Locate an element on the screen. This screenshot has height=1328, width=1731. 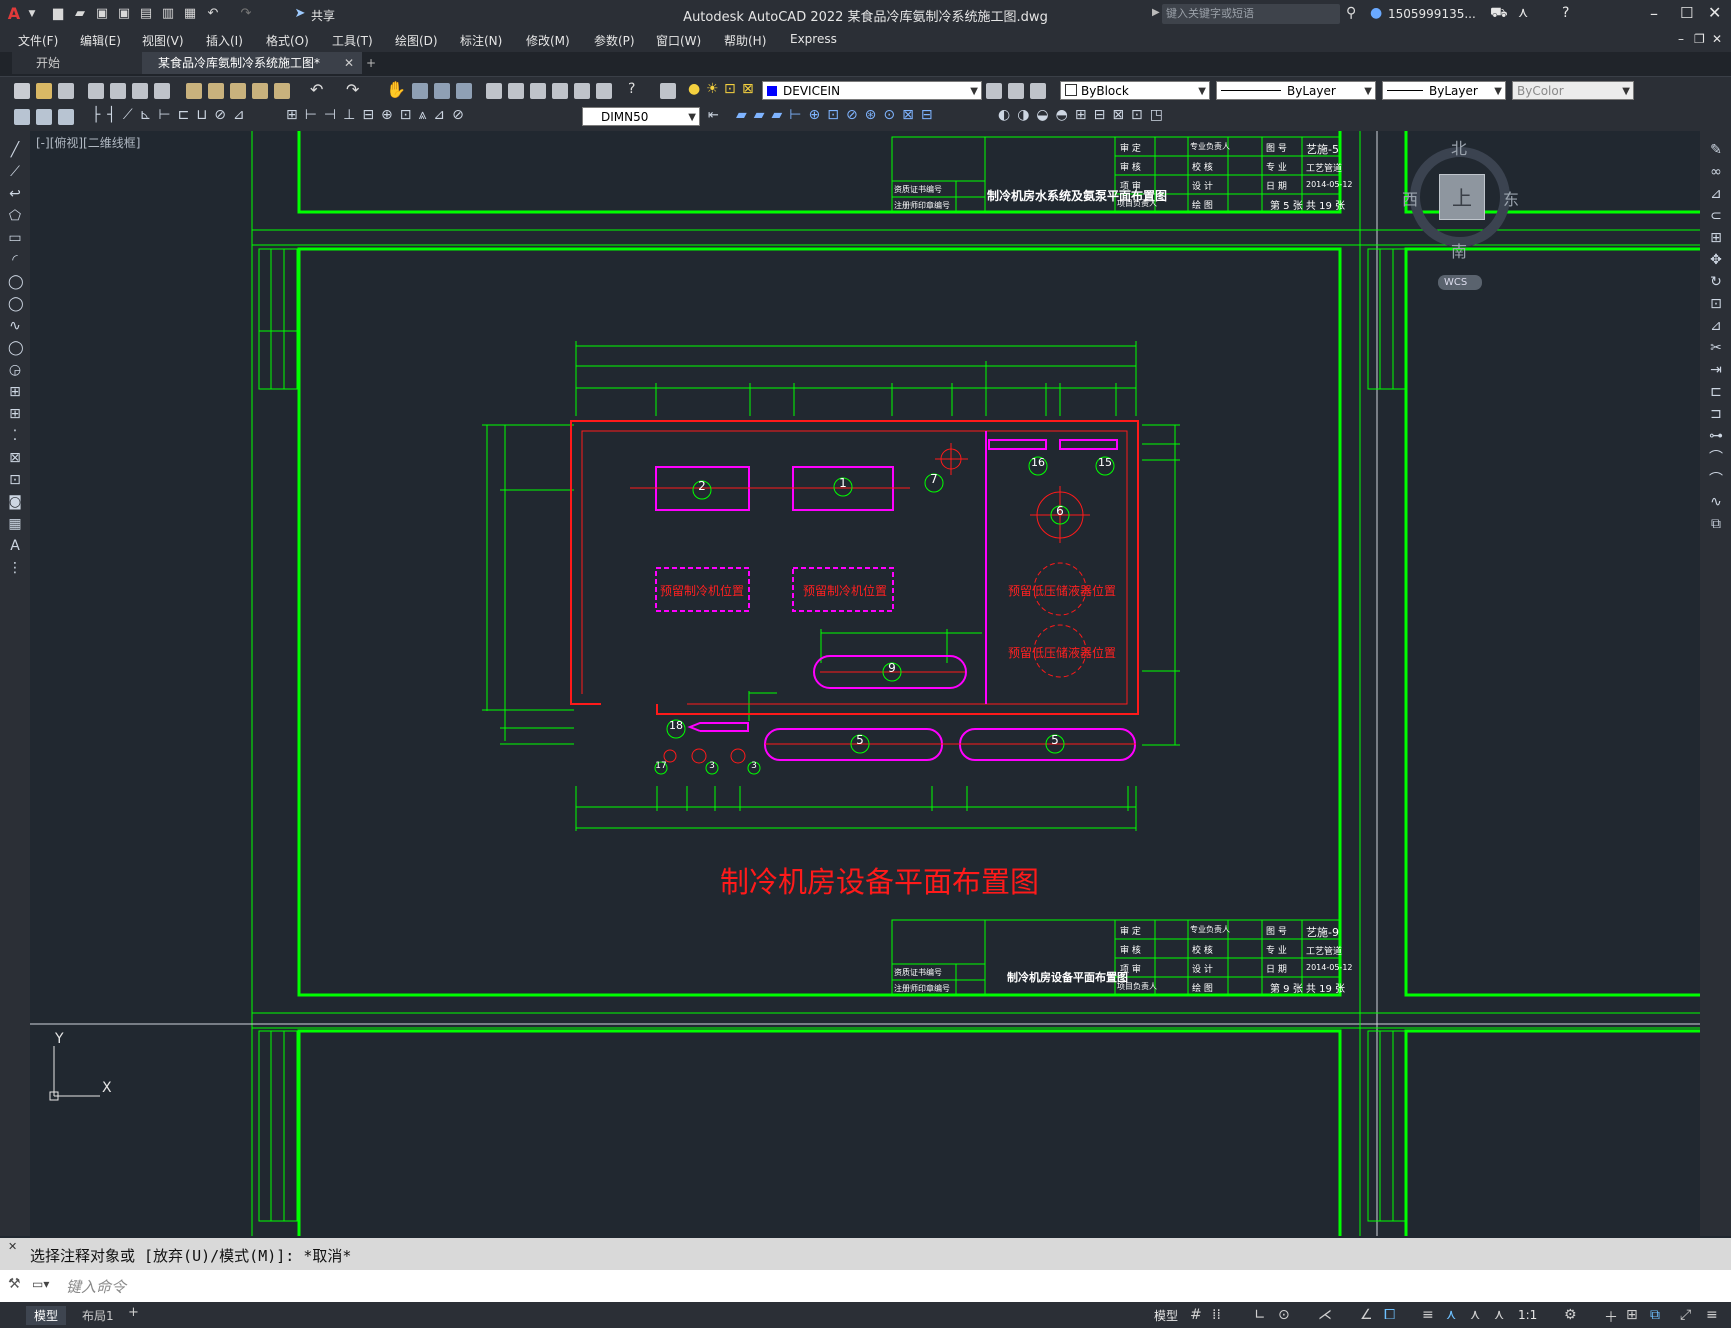
compass-south: 南 is located at coordinates (1459, 250).